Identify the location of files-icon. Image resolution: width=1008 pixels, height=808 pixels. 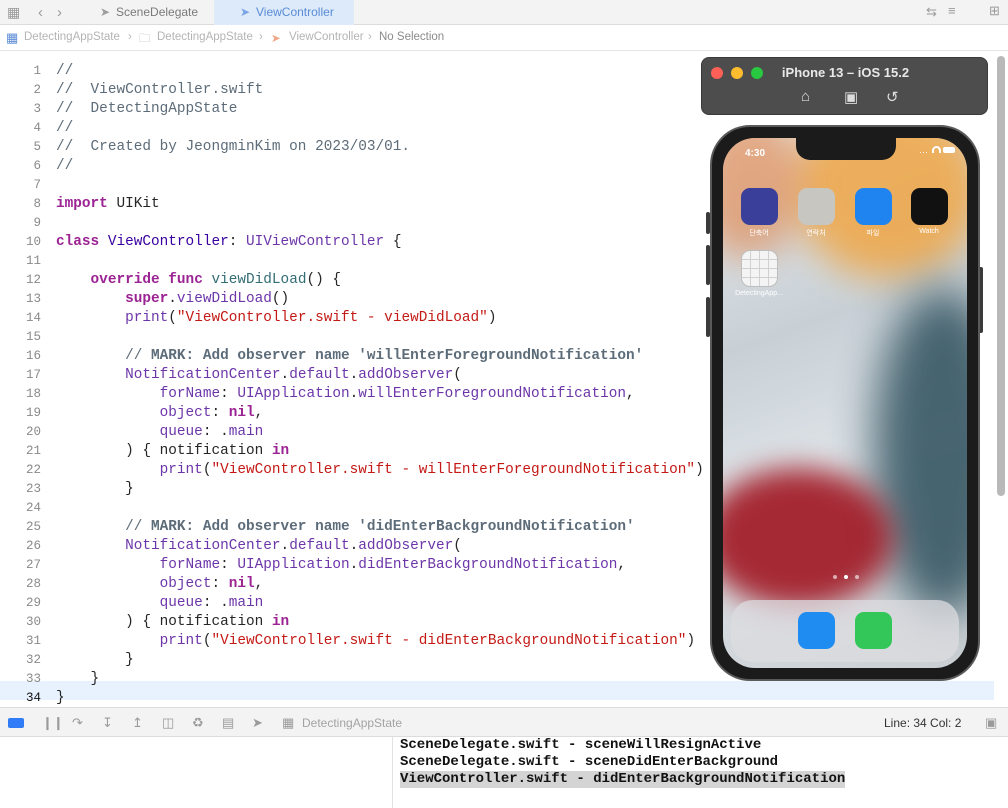
(873, 206).